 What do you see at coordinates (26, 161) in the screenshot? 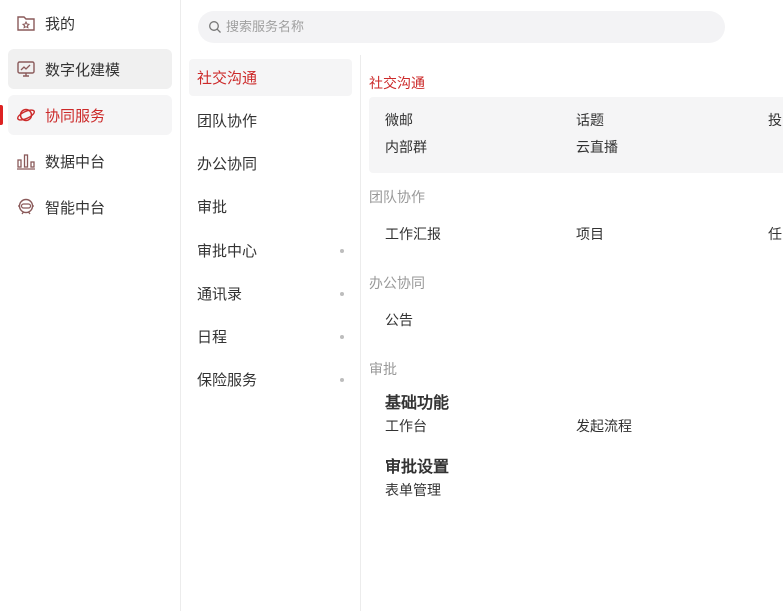
I see `bar-chart-icon` at bounding box center [26, 161].